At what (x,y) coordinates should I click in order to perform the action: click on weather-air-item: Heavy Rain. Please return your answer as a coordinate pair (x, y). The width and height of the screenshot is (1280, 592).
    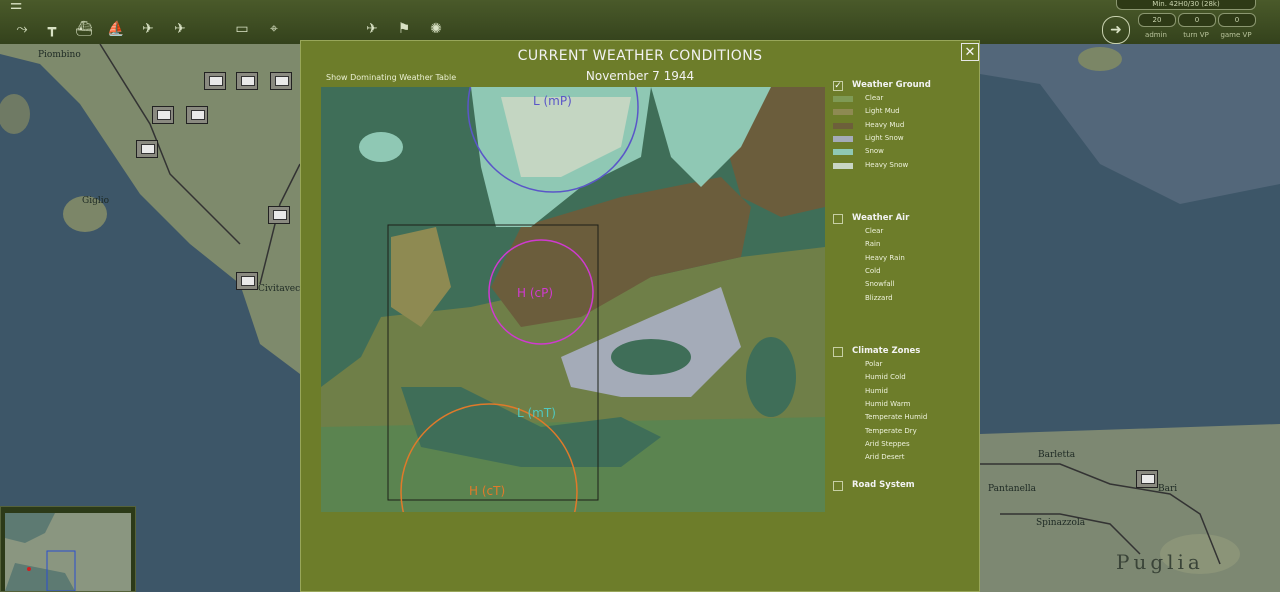
    Looking at the image, I should click on (885, 257).